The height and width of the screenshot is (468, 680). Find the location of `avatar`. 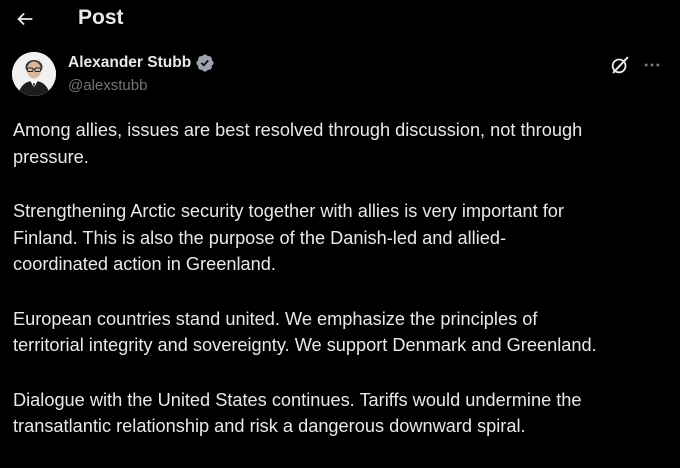

avatar is located at coordinates (34, 74).